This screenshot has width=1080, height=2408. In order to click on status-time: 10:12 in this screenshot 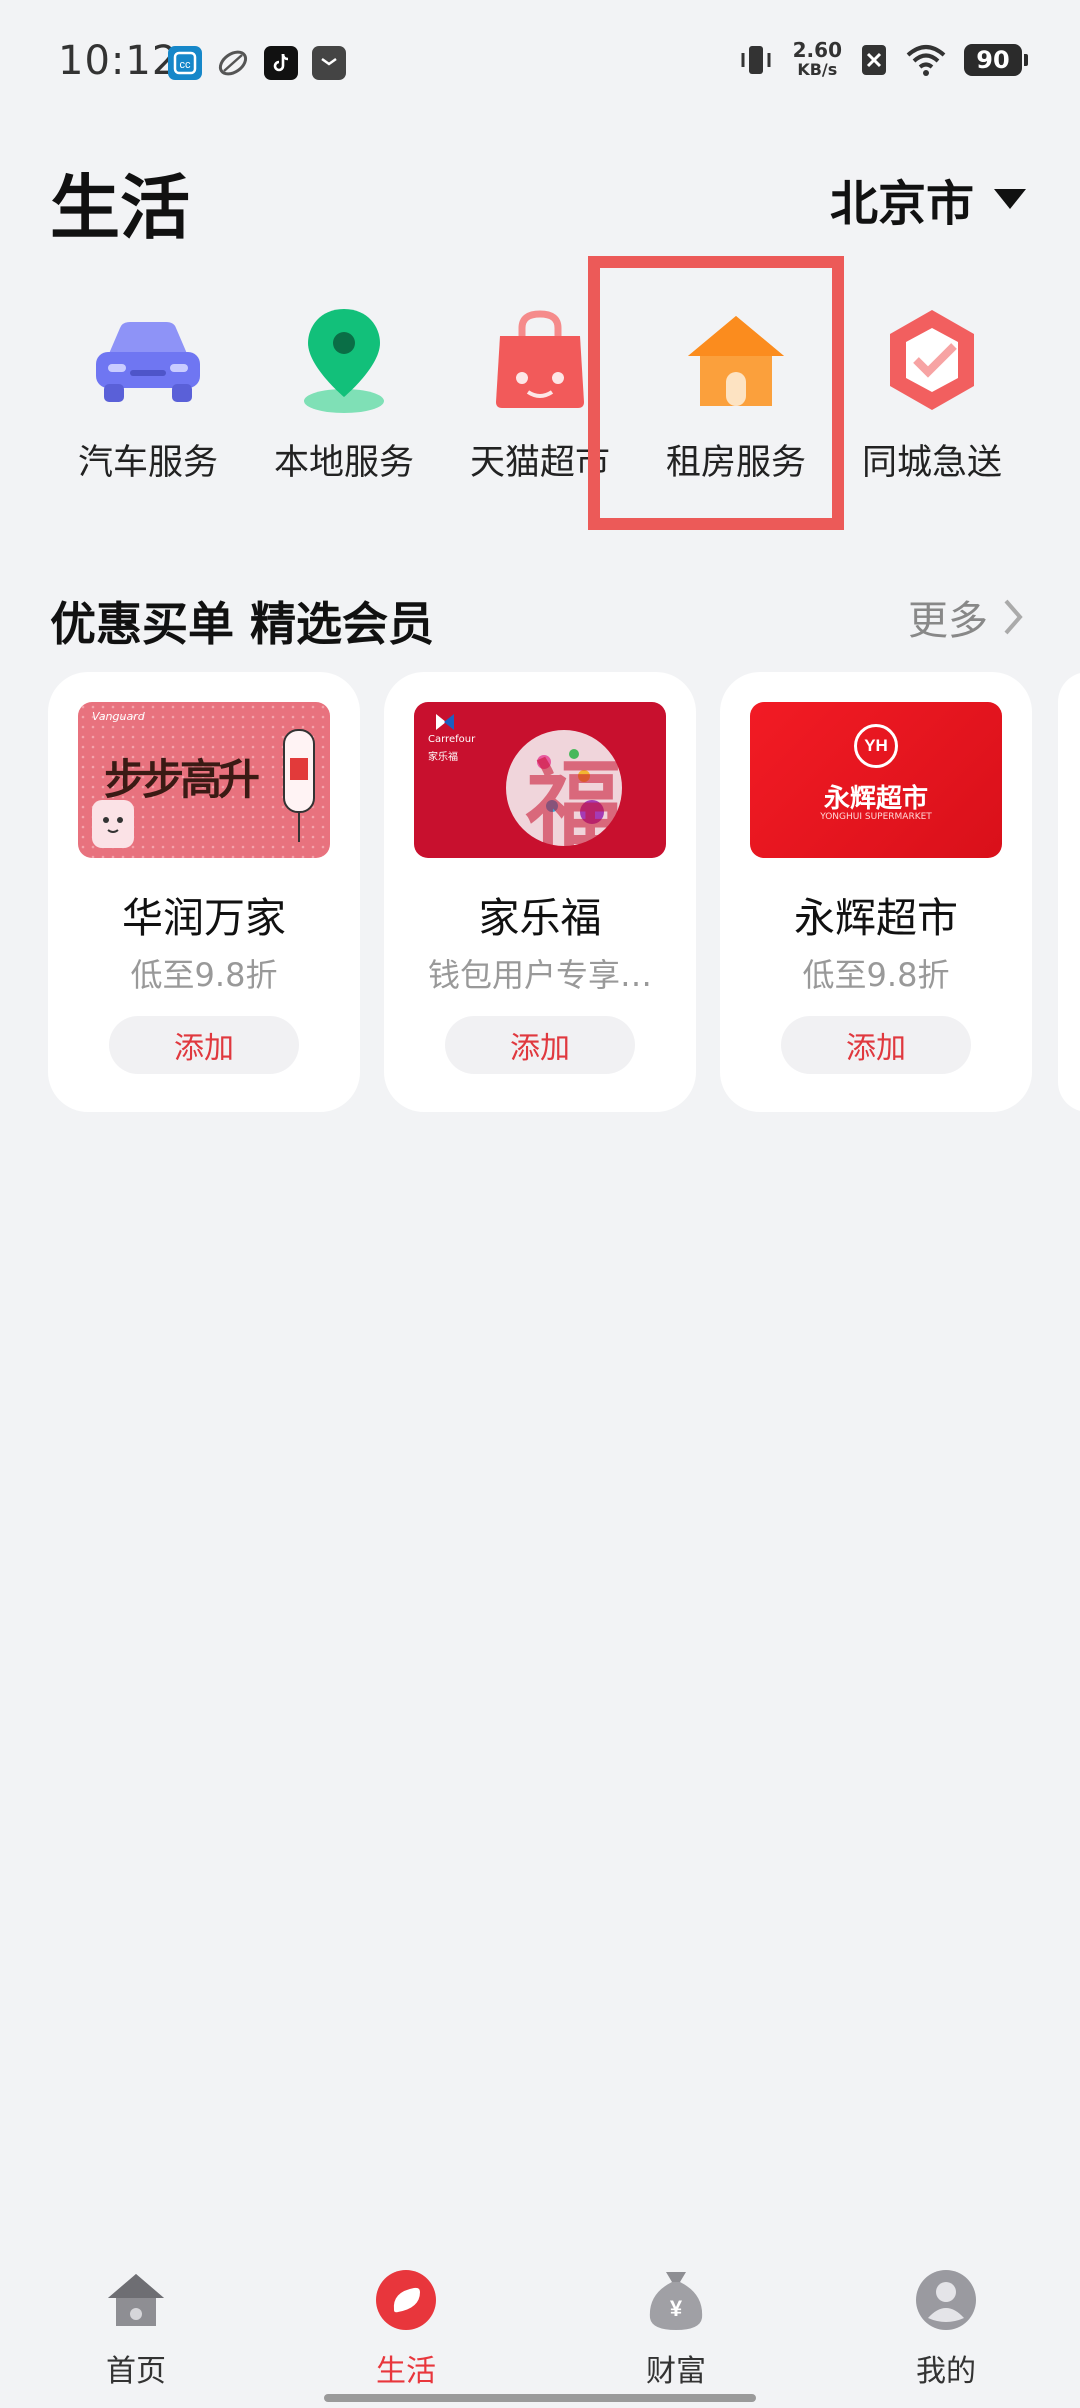, I will do `click(118, 61)`.